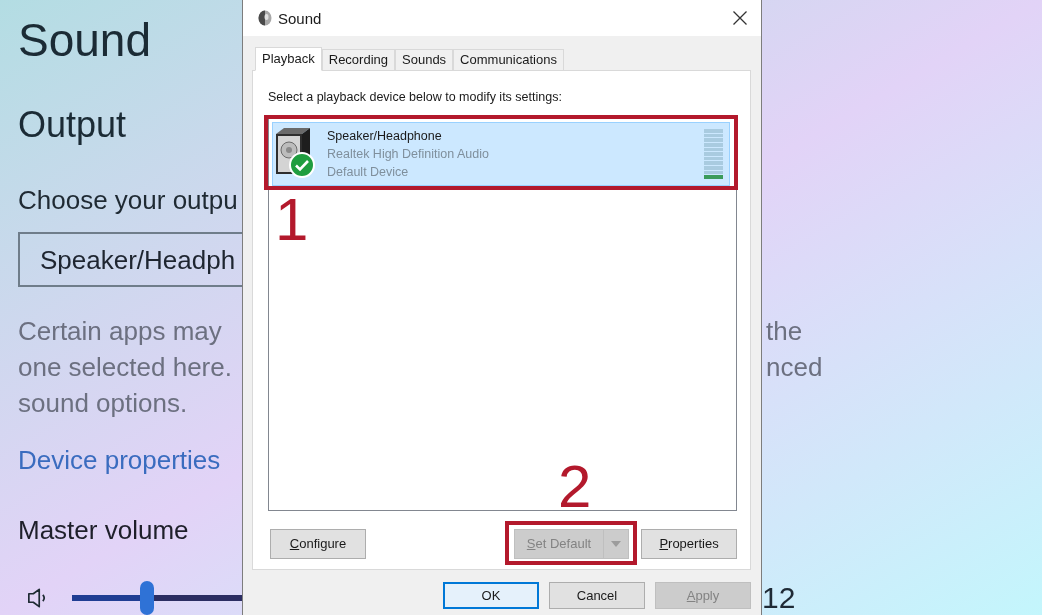 This screenshot has height=615, width=1042. I want to click on section-heading: Output, so click(72, 125).